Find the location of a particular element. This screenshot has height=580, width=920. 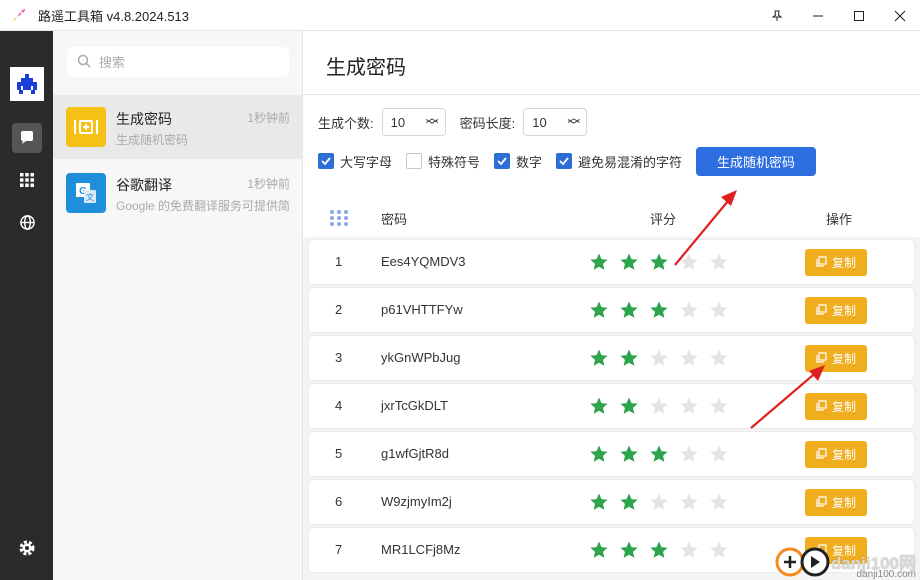

search-box is located at coordinates (178, 62).